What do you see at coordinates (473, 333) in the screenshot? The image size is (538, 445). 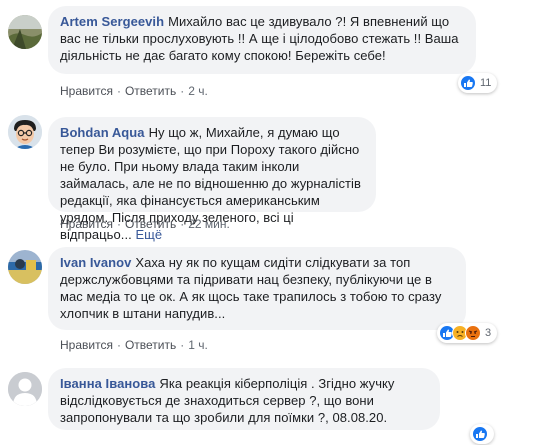 I see `angry-icon` at bounding box center [473, 333].